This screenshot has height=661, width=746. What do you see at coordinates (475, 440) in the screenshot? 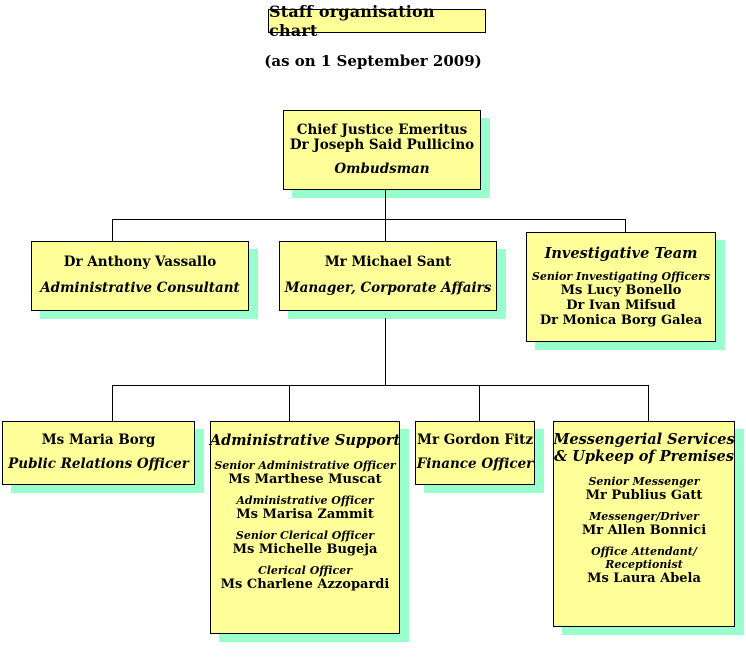
I see `finance-name: Mr Gordon Fitz` at bounding box center [475, 440].